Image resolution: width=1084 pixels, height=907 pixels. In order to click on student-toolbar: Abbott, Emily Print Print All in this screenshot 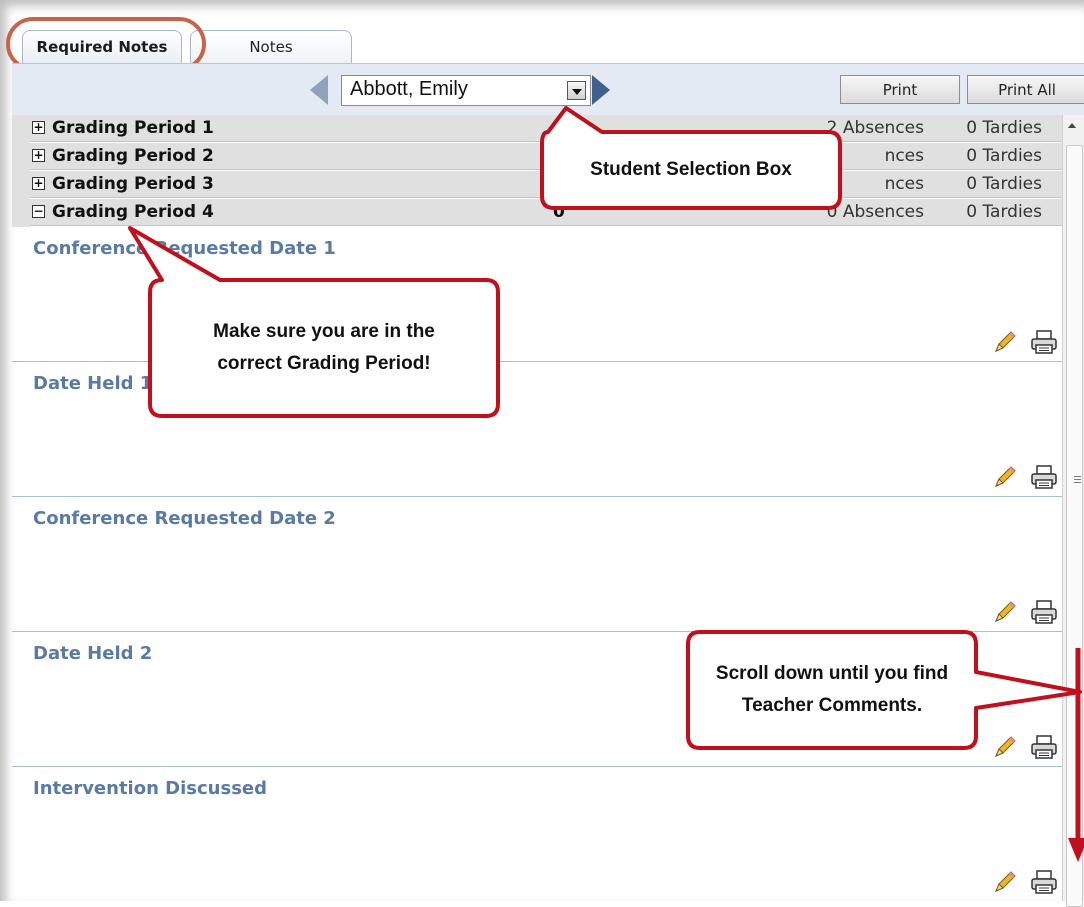, I will do `click(548, 89)`.